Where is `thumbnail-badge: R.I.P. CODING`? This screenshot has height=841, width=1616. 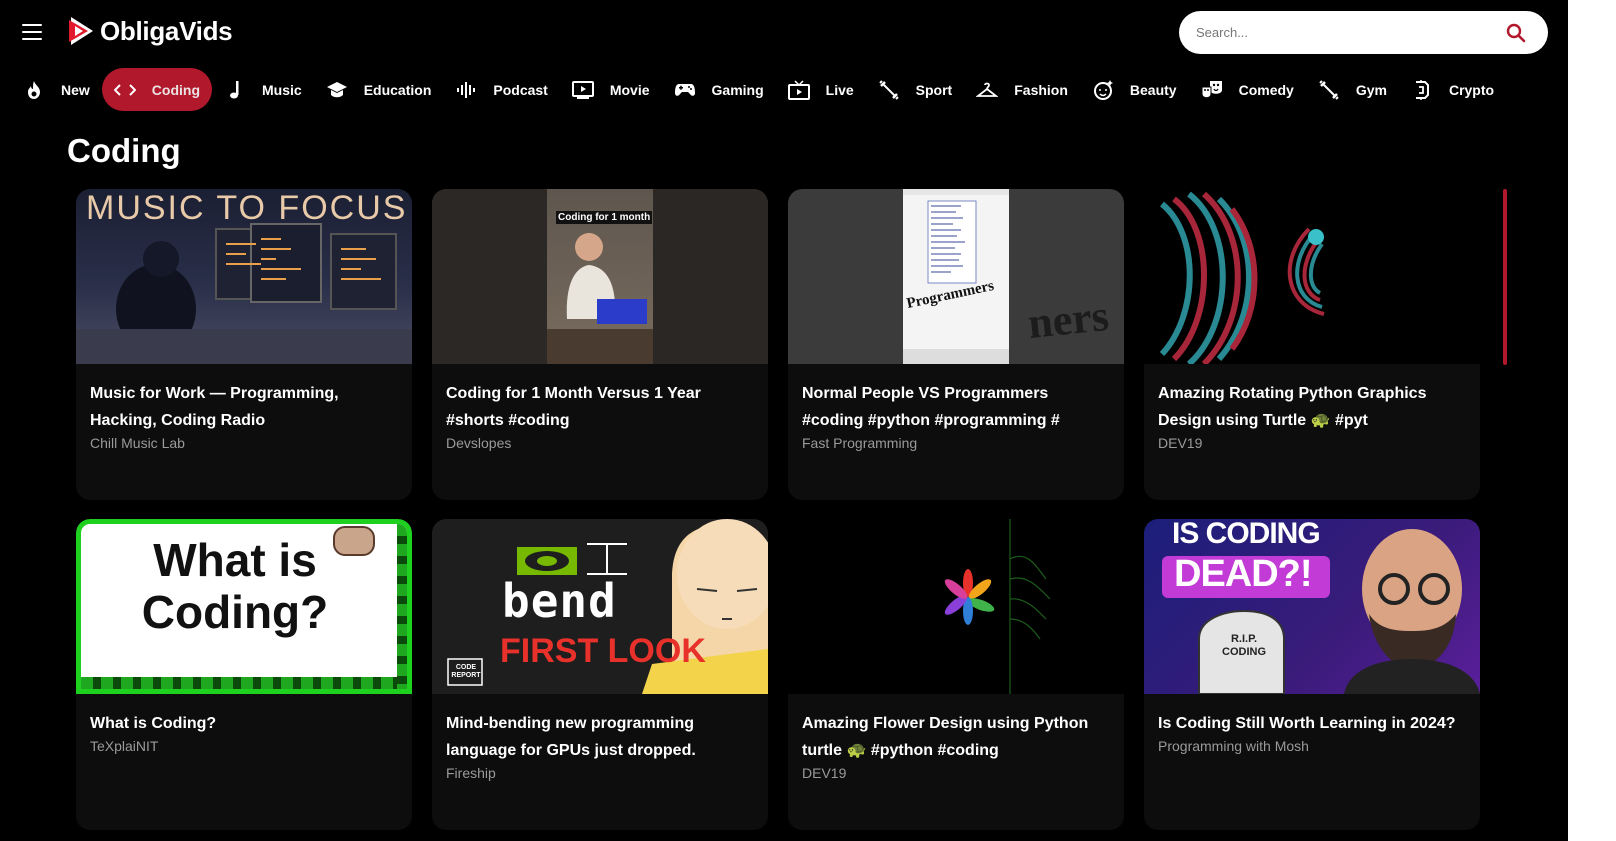 thumbnail-badge: R.I.P. CODING is located at coordinates (1244, 645).